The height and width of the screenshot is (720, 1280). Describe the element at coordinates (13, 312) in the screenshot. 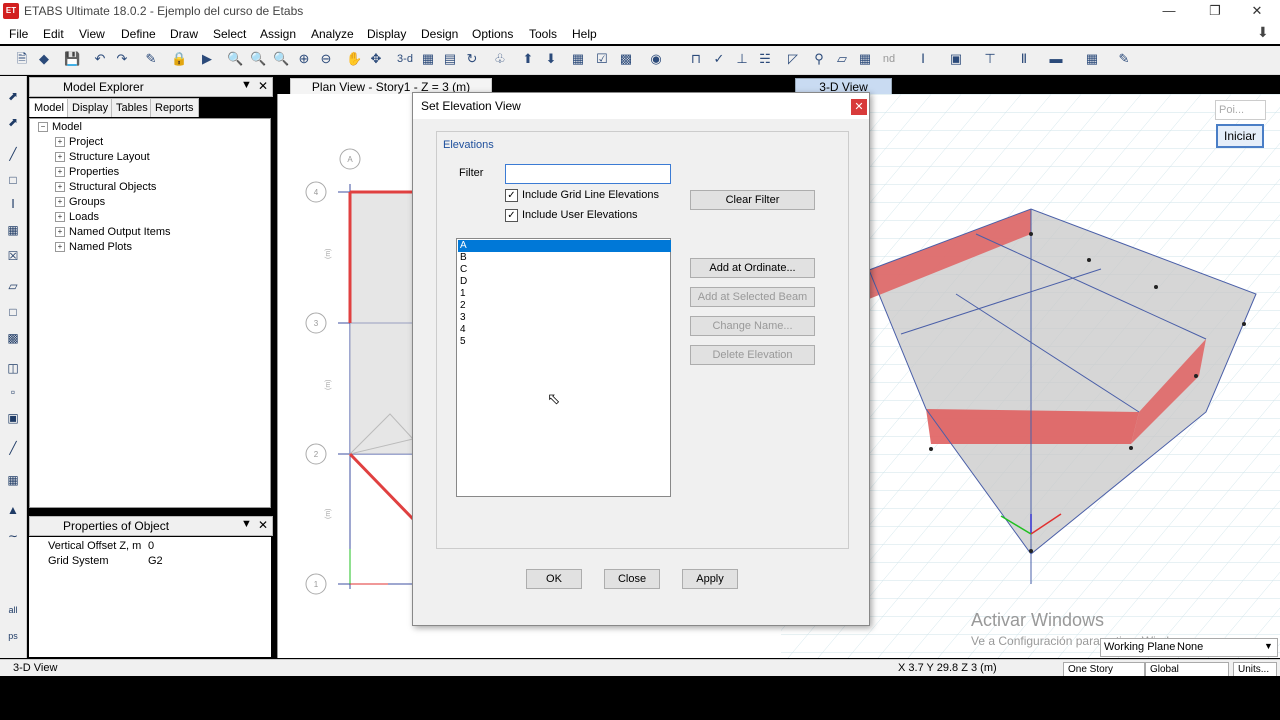

I see `draw-rect-area-icon: □` at that location.